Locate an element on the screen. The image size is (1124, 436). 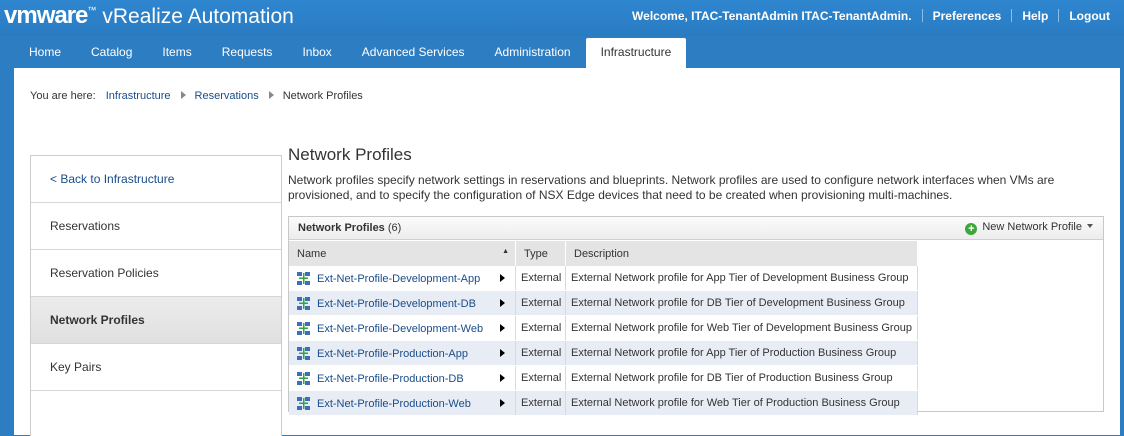
cell-name: Ext-Net-Profile-Production-DB is located at coordinates (402, 378).